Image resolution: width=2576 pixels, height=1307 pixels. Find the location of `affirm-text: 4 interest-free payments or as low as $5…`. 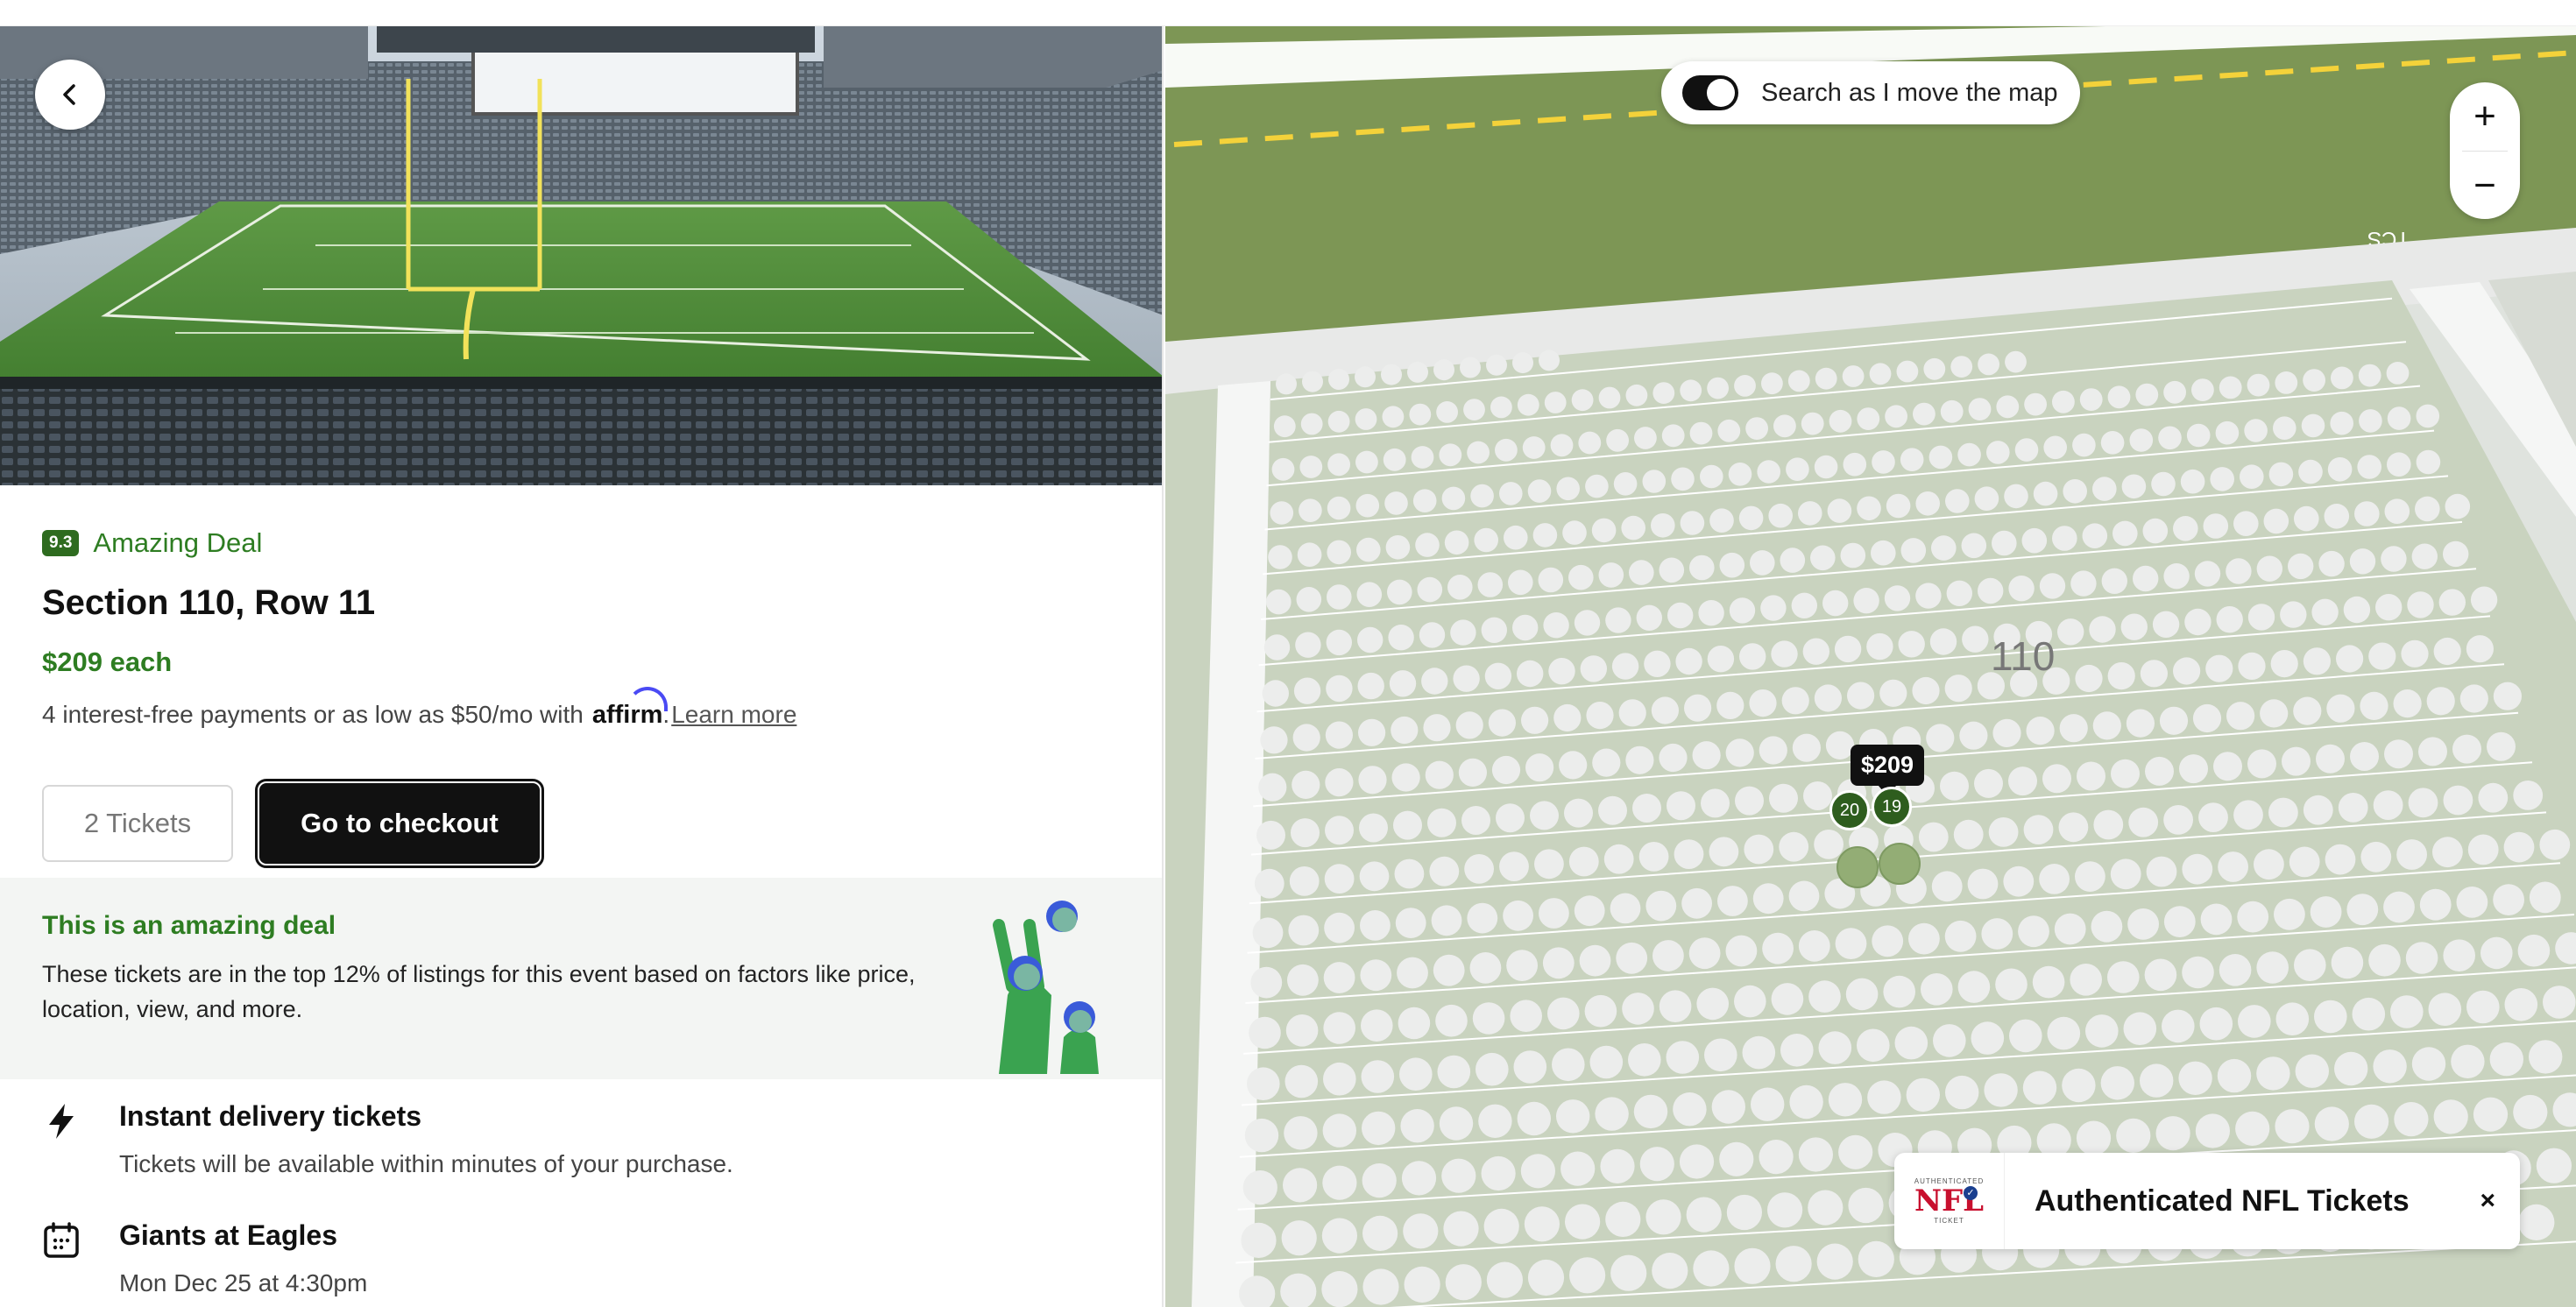

affirm-text: 4 interest-free payments or as low as $5… is located at coordinates (313, 714).